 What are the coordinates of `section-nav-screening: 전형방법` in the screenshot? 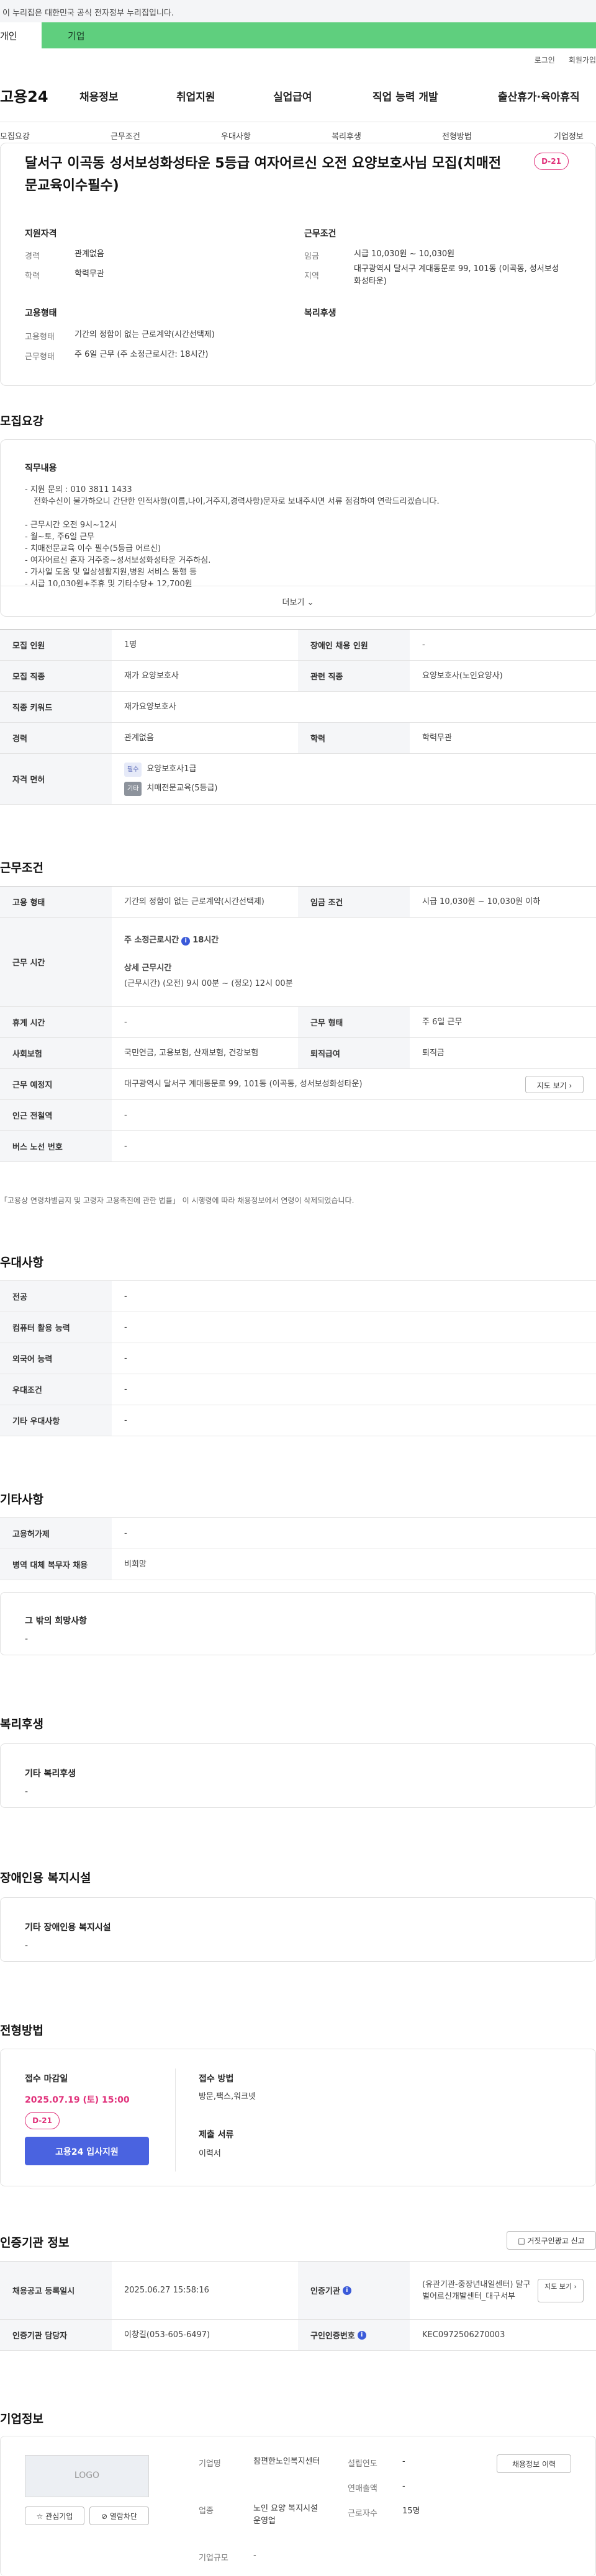 It's located at (457, 135).